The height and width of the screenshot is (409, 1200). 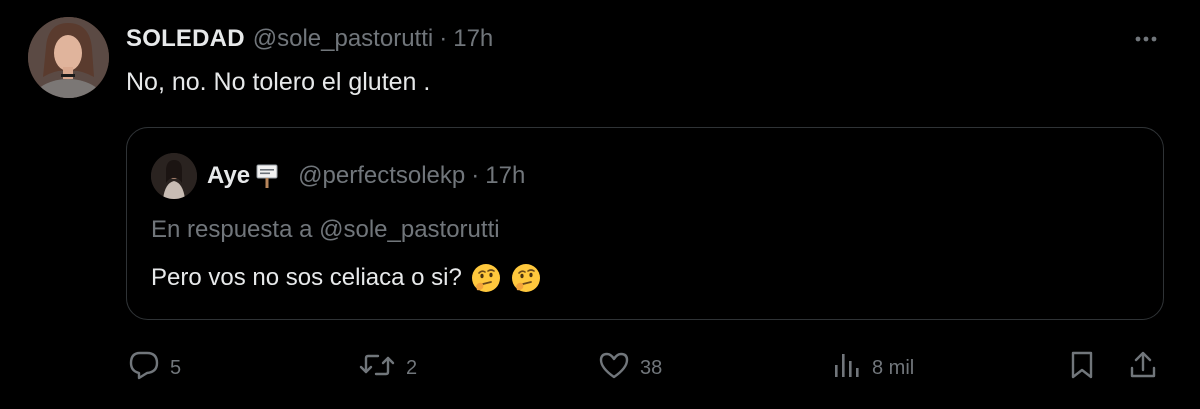 I want to click on author-handle: @sole_pastorutti, so click(x=343, y=39).